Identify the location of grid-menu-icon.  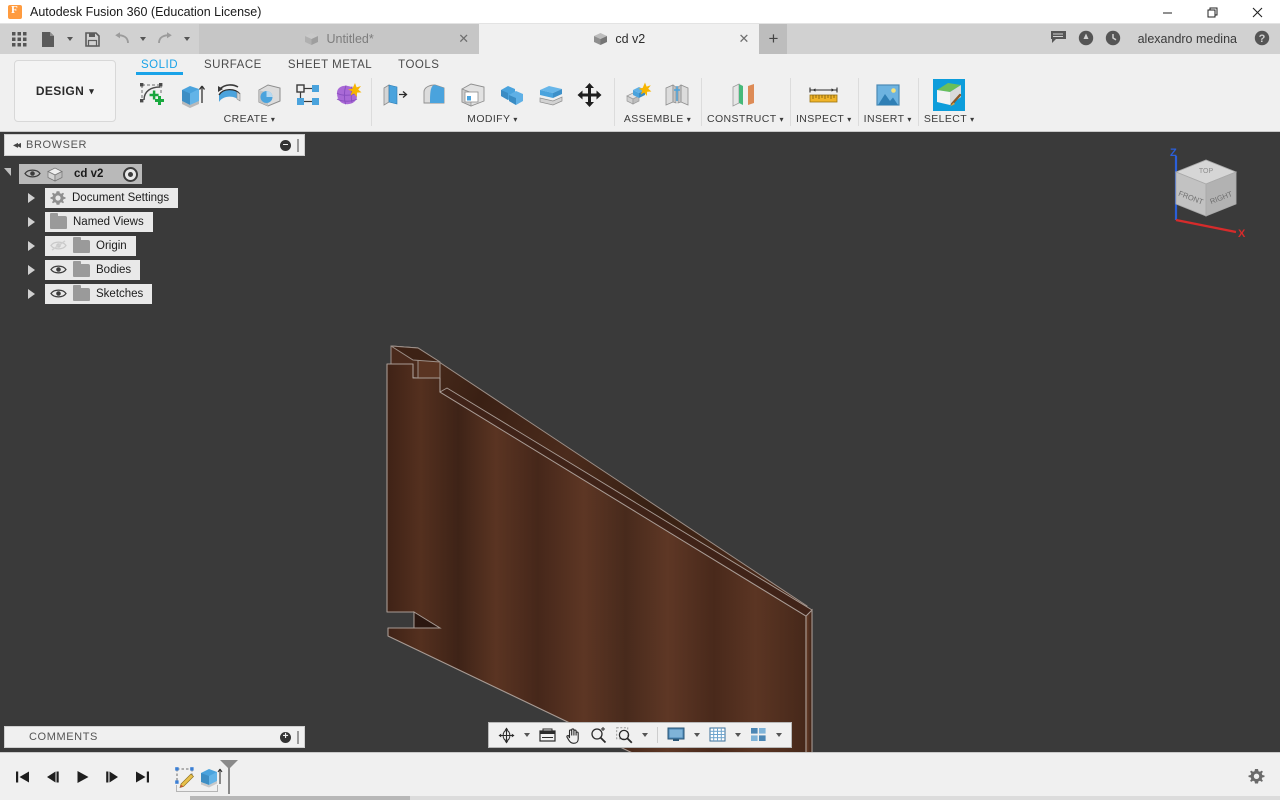
(19, 39).